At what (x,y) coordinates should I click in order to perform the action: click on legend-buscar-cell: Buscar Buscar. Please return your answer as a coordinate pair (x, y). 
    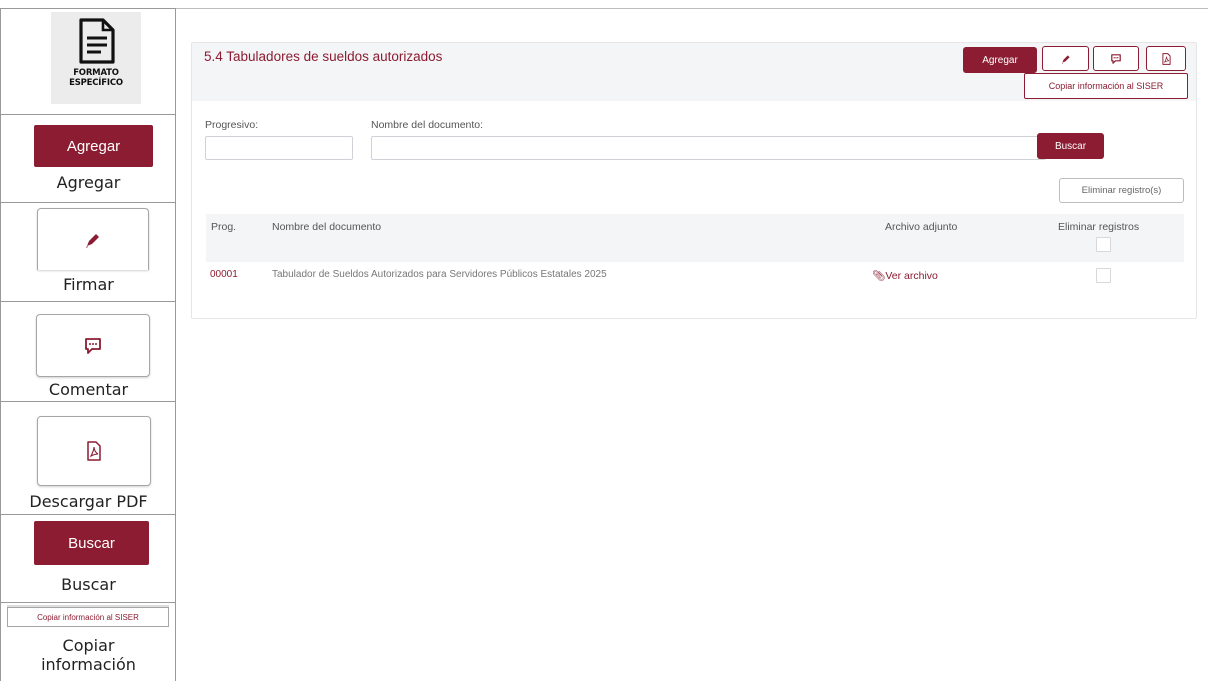
    Looking at the image, I should click on (88, 559).